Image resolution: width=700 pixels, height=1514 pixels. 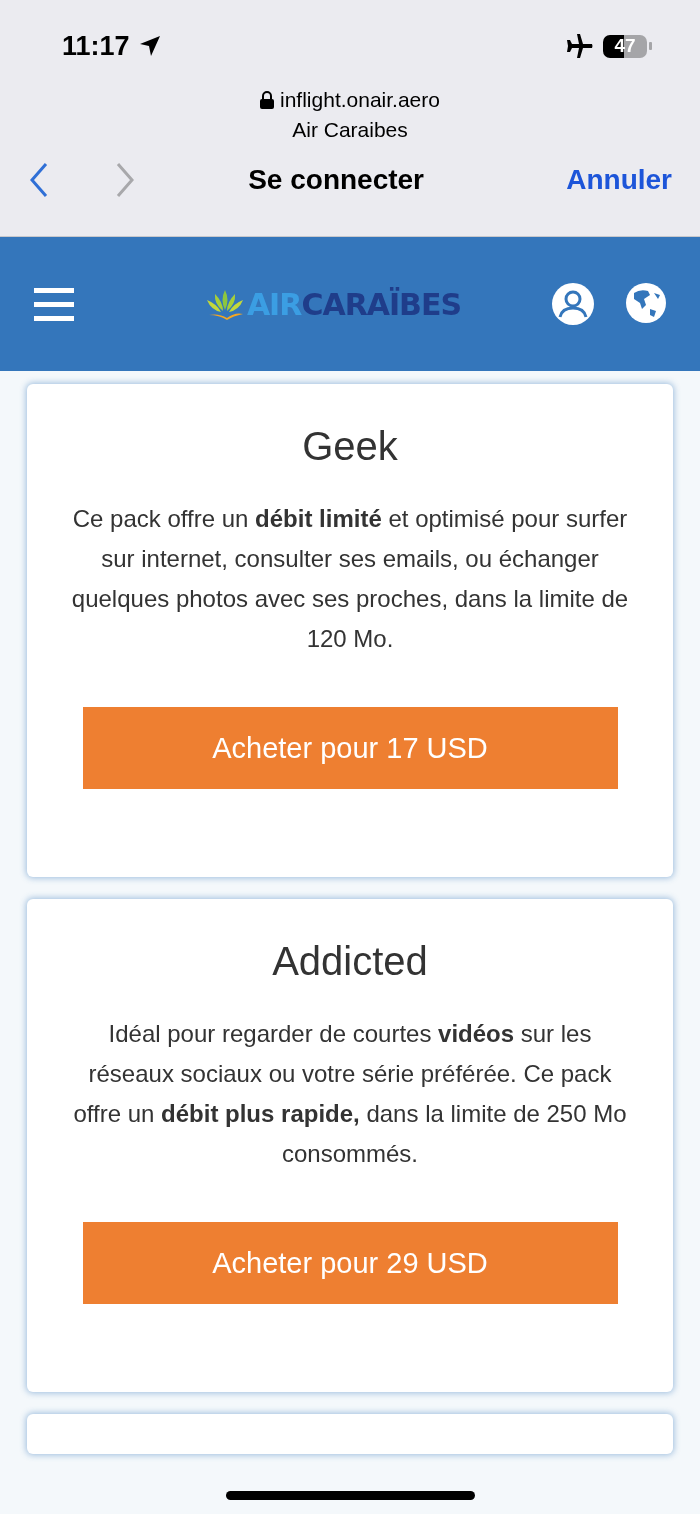 I want to click on pack-title: Geek, so click(x=350, y=446).